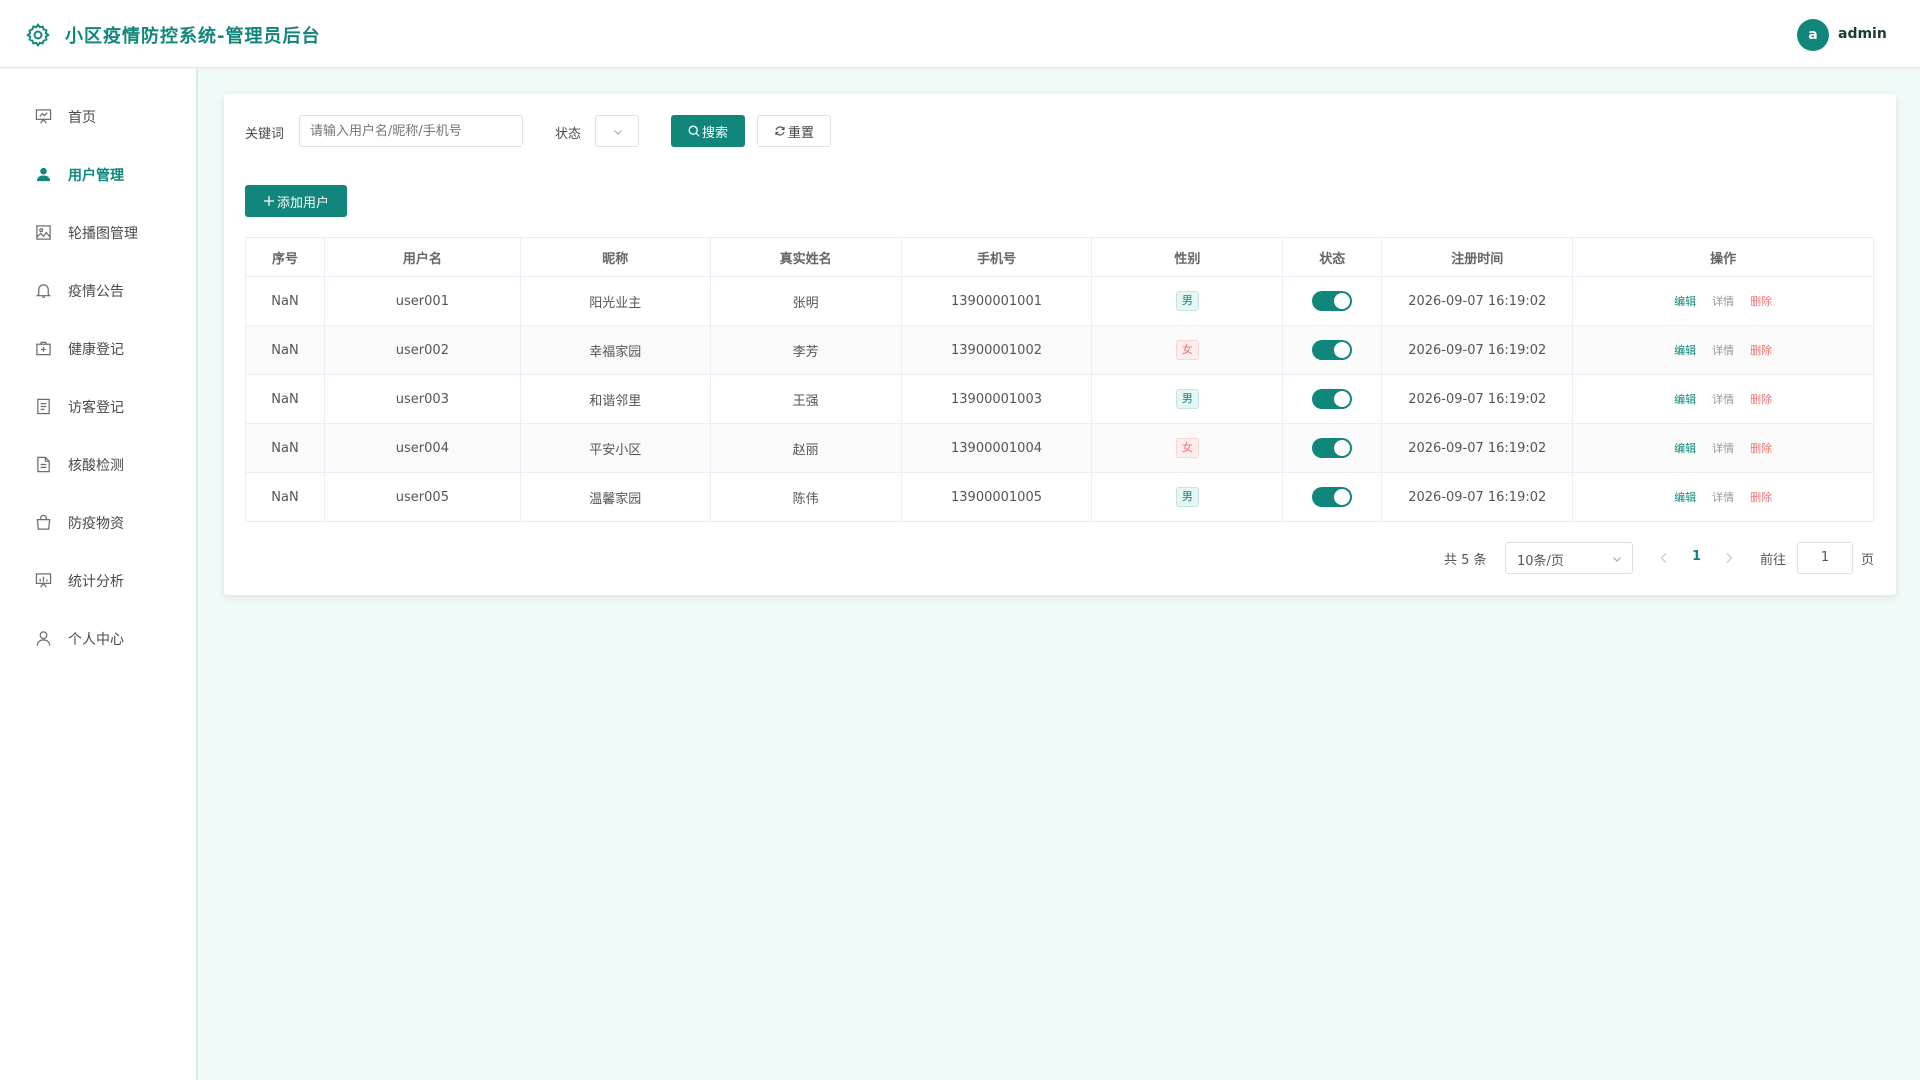 The height and width of the screenshot is (1080, 1920). I want to click on sidebar-item-supplies: 防疫物资, so click(98, 522).